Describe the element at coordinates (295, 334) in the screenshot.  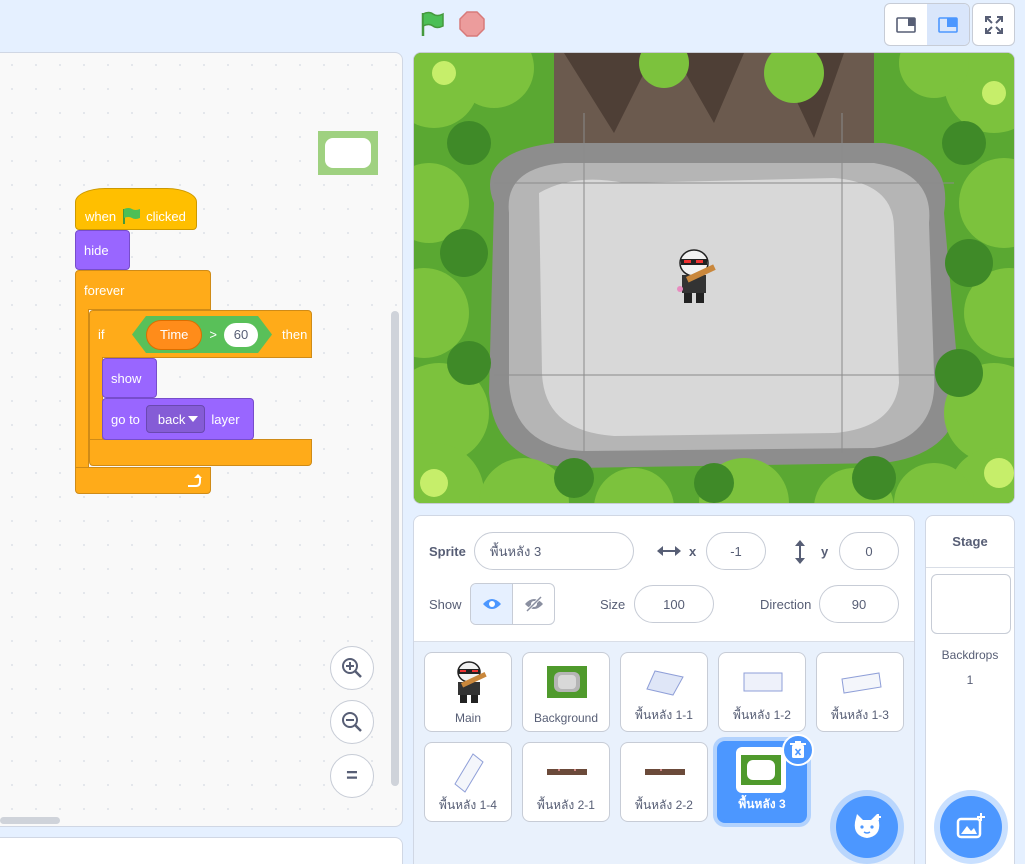
I see `then-label: then` at that location.